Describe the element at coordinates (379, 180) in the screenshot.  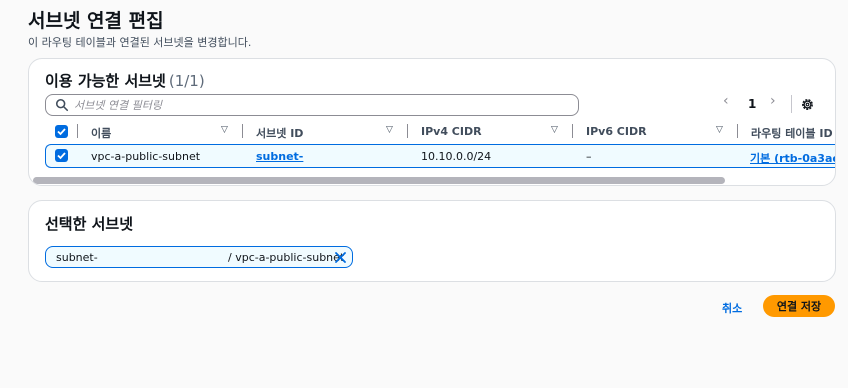
I see `horizontal-scrollbar` at that location.